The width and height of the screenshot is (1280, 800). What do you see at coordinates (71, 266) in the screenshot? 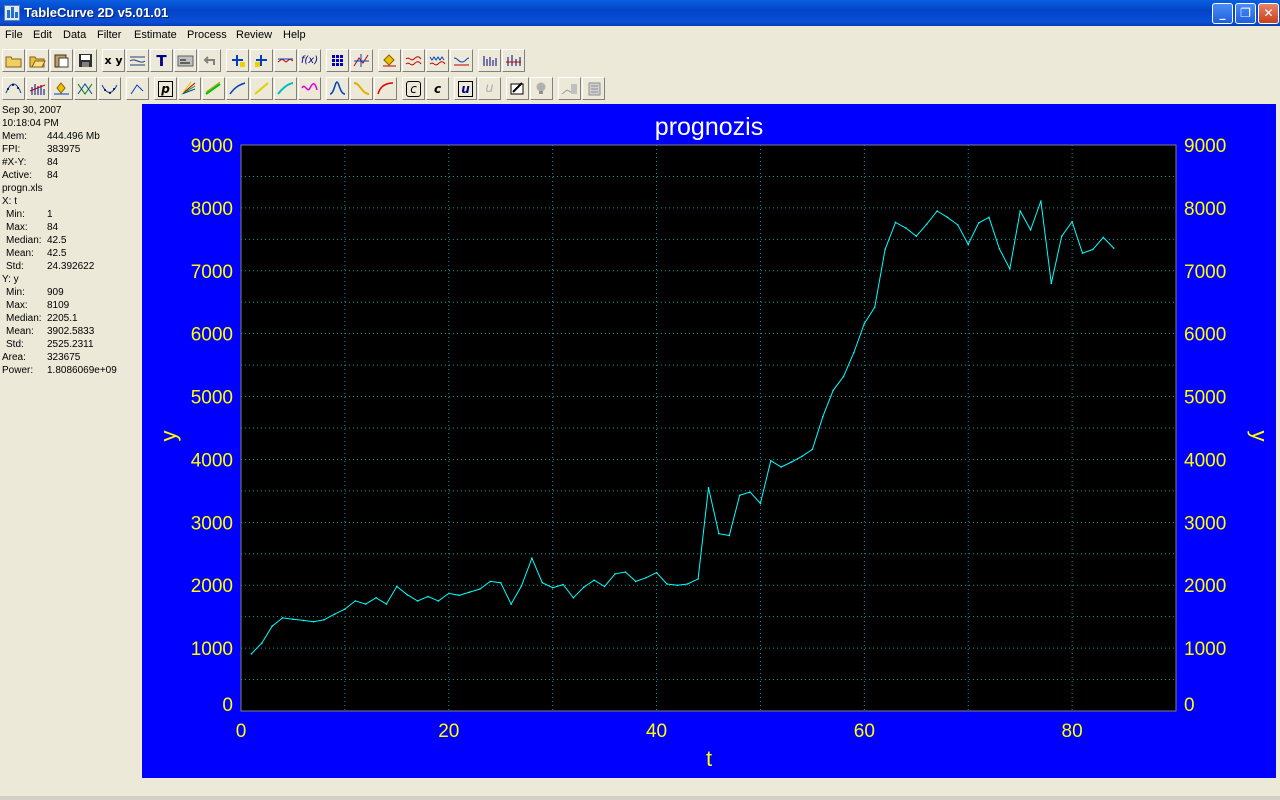
I see `stats-value: 24.392622` at bounding box center [71, 266].